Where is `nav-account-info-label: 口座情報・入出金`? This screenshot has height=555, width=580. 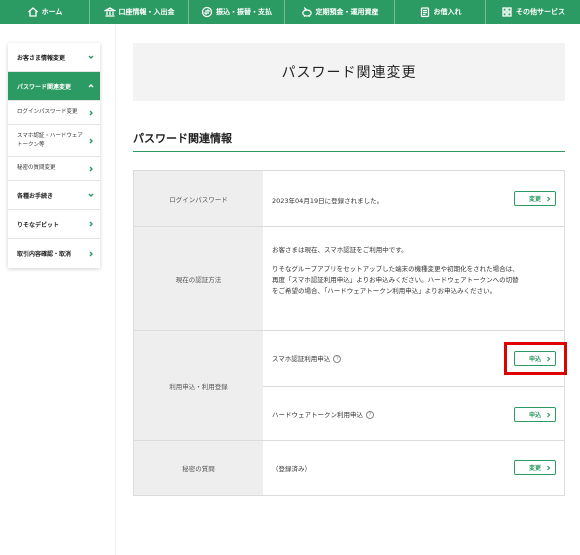 nav-account-info-label: 口座情報・入出金 is located at coordinates (146, 12).